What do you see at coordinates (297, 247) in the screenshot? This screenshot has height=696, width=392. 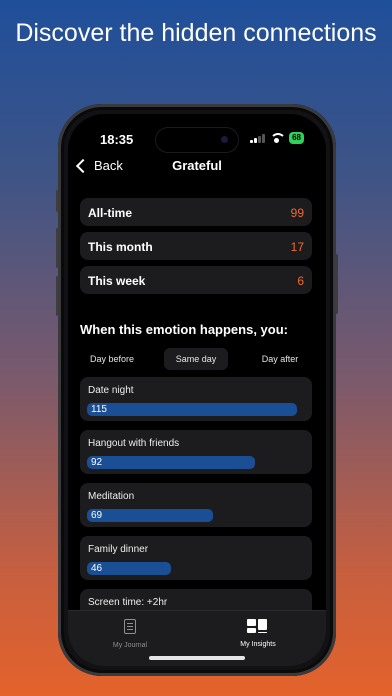 I see `stat-value: 17` at bounding box center [297, 247].